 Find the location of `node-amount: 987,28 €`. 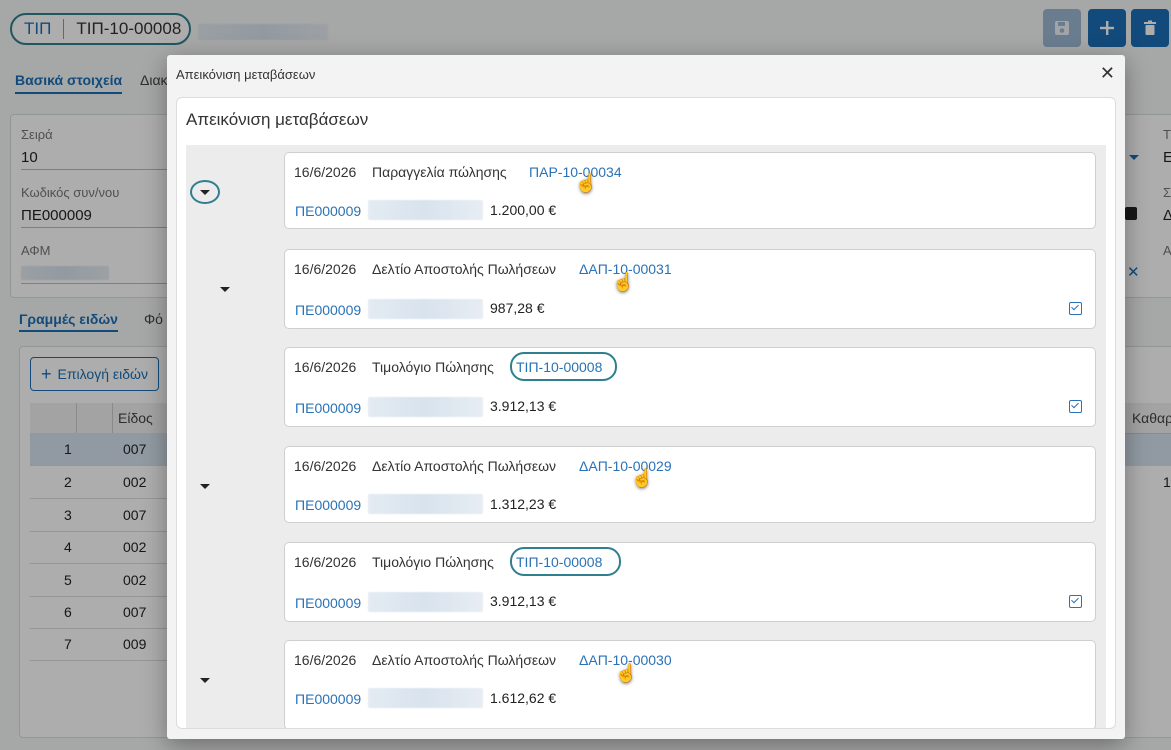

node-amount: 987,28 € is located at coordinates (517, 308).